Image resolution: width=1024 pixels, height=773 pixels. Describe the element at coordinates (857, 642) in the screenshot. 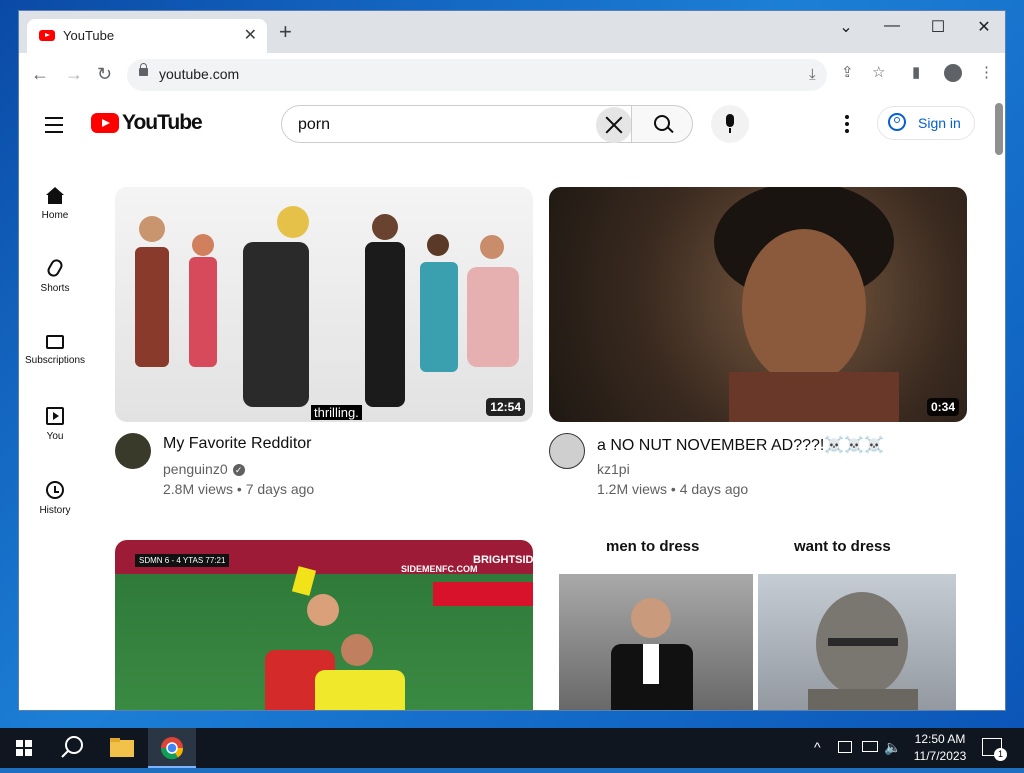

I see `meme-right-image` at that location.